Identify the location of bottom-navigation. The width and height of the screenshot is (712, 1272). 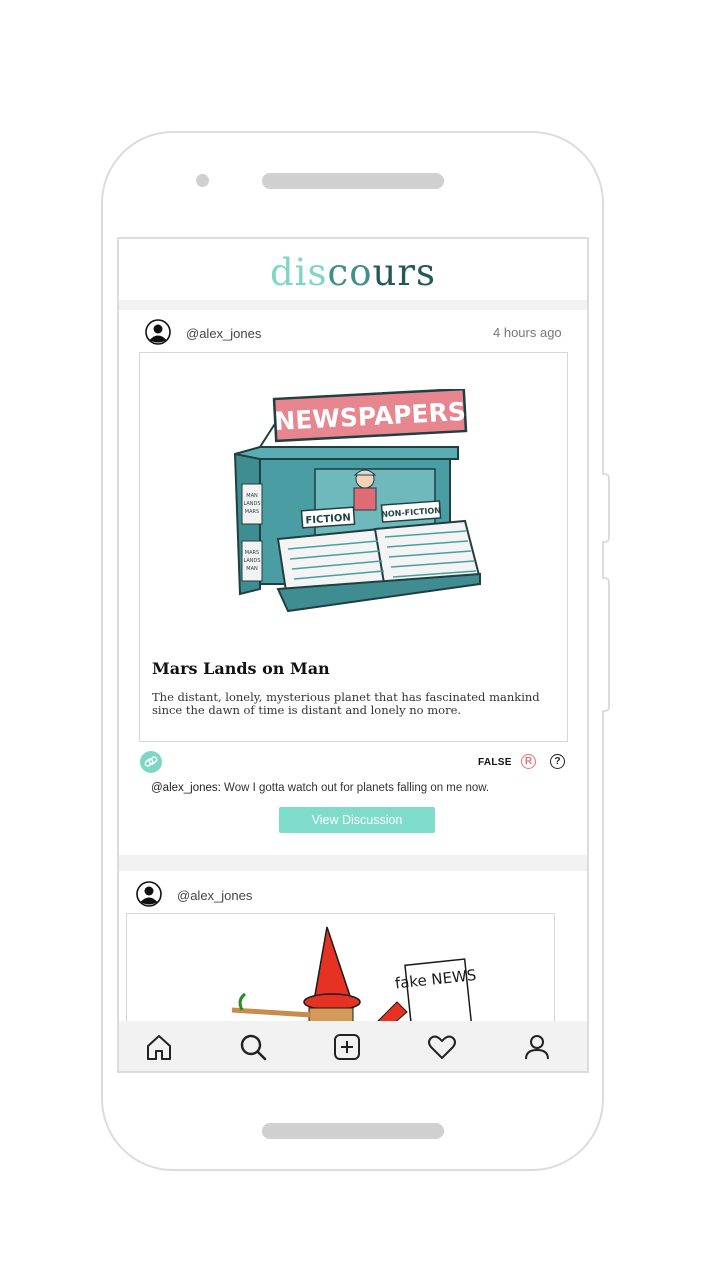
(353, 1046).